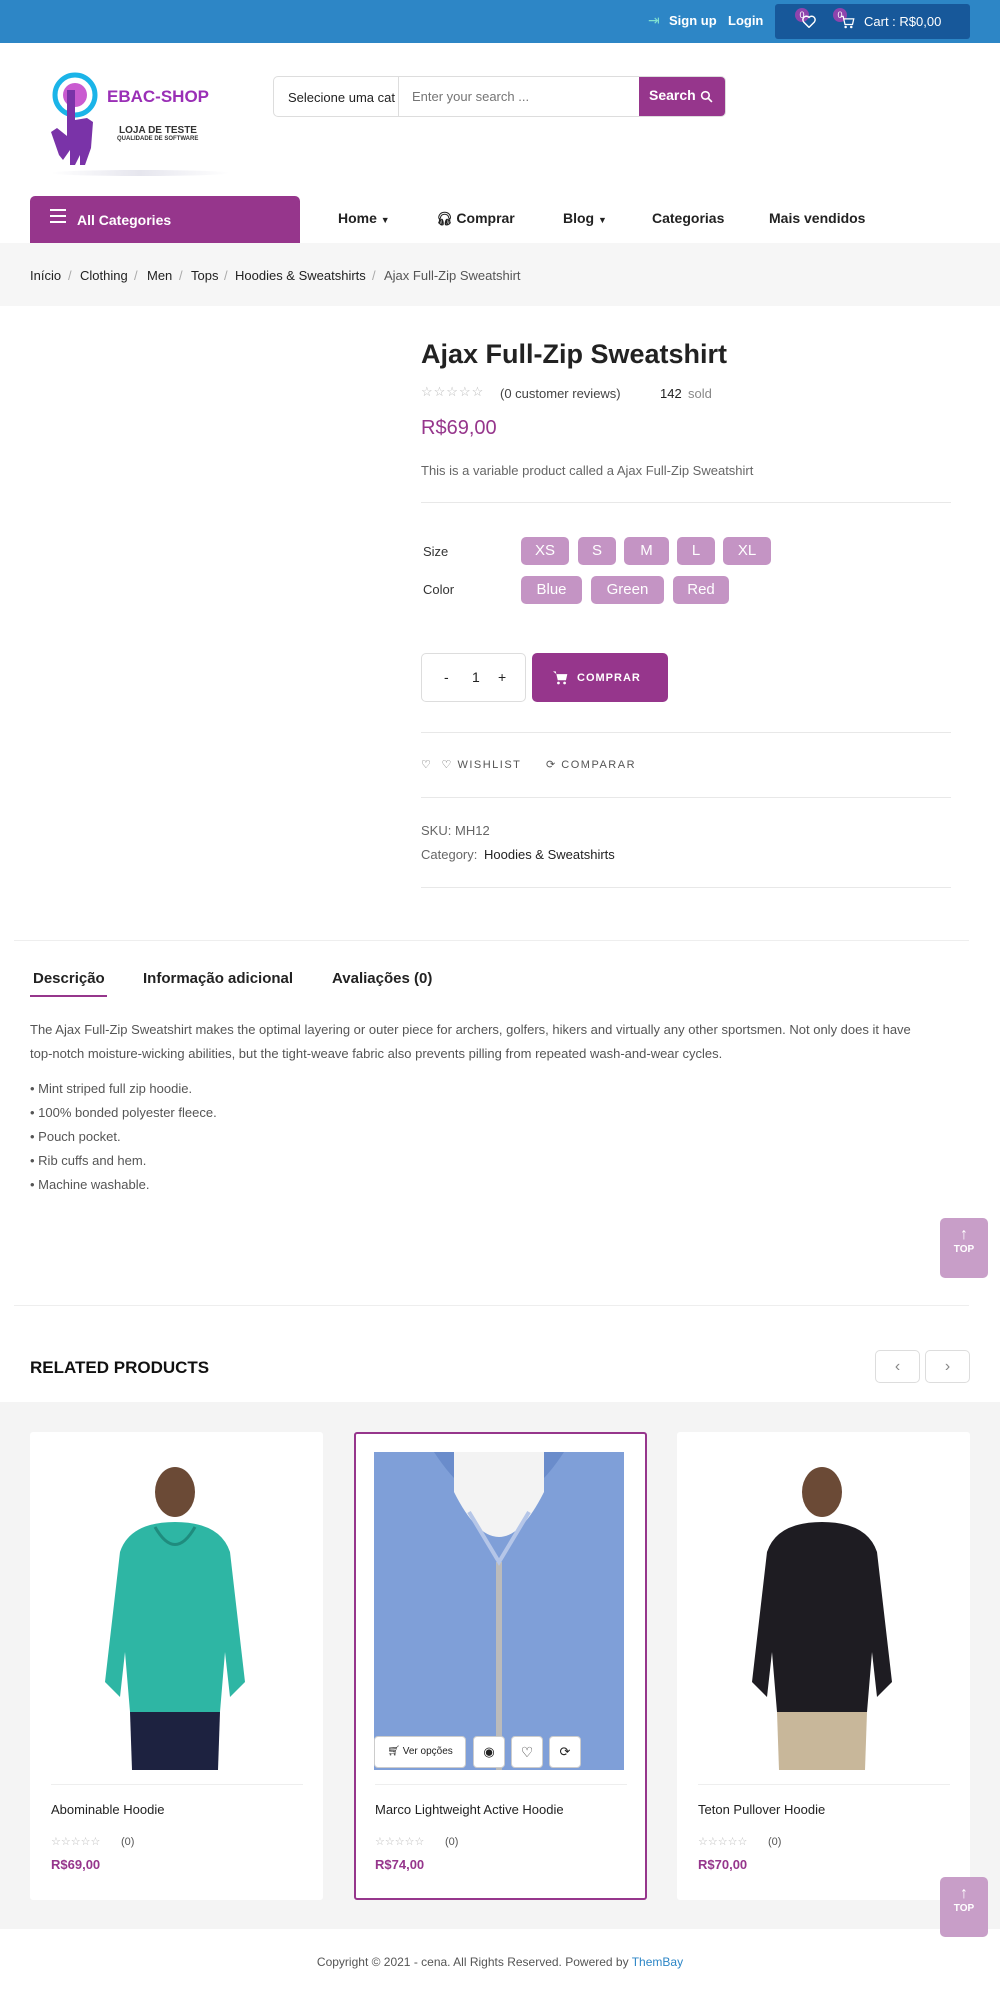 The image size is (1000, 2008). What do you see at coordinates (472, 830) in the screenshot?
I see `sku-value: MH12` at bounding box center [472, 830].